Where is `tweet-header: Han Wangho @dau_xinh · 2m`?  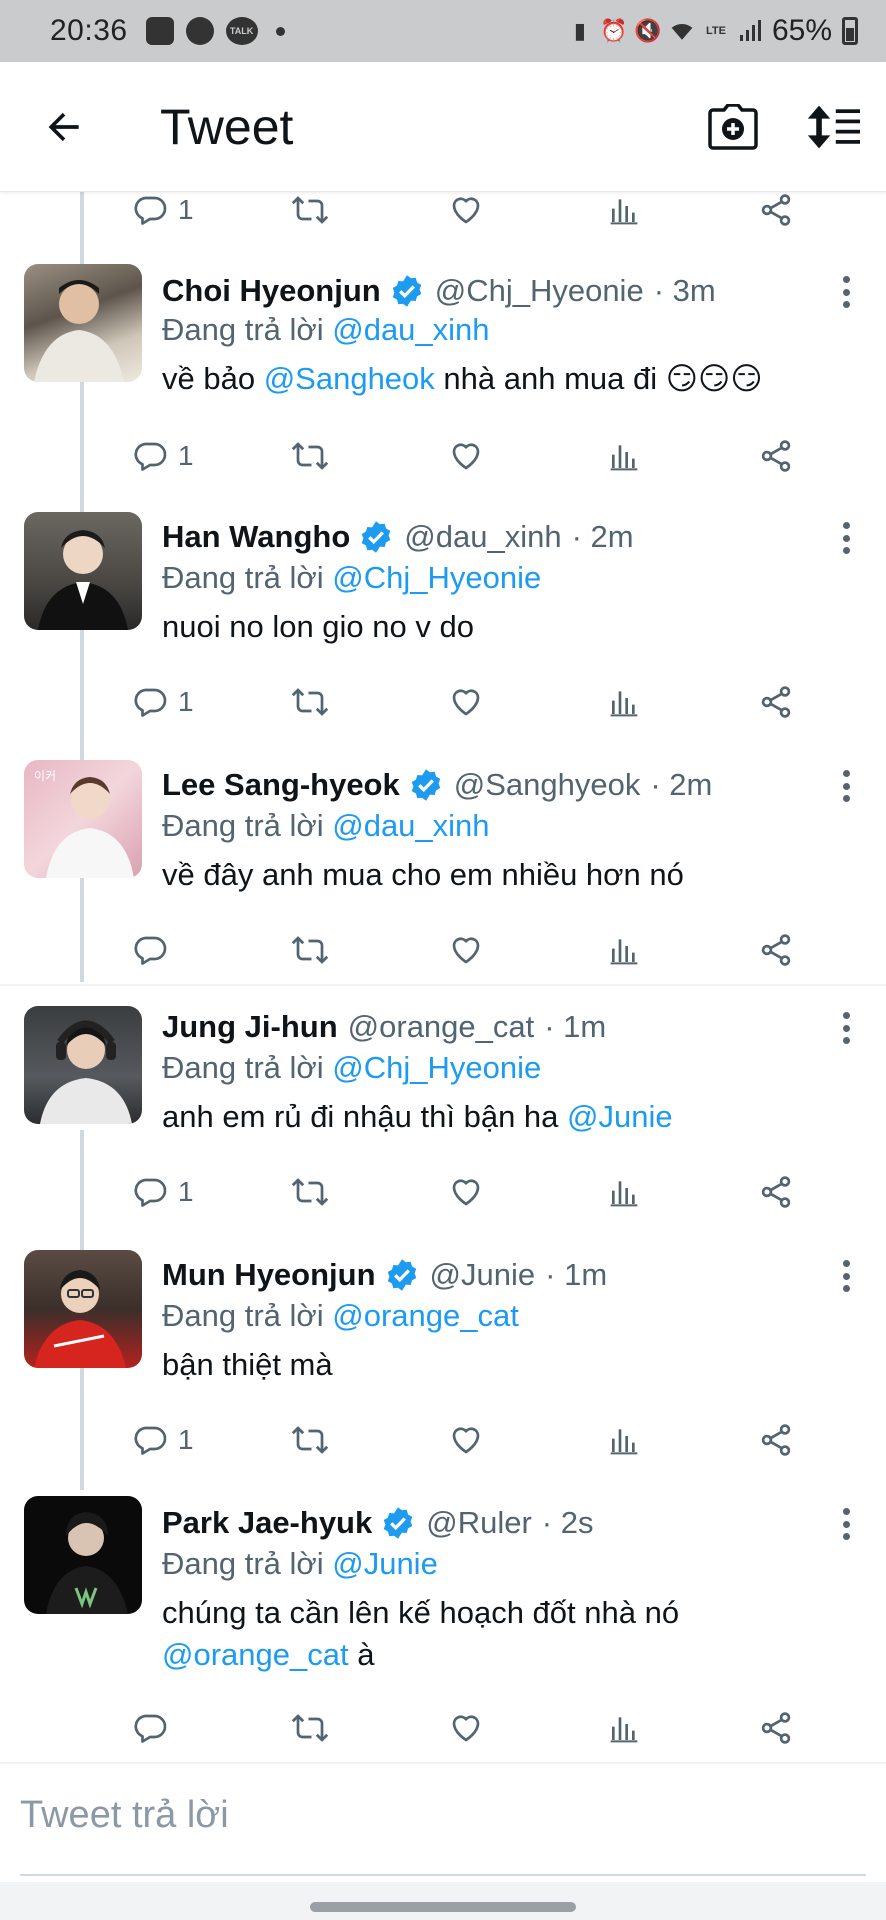
tweet-header: Han Wangho @dau_xinh · 2m is located at coordinates (398, 537).